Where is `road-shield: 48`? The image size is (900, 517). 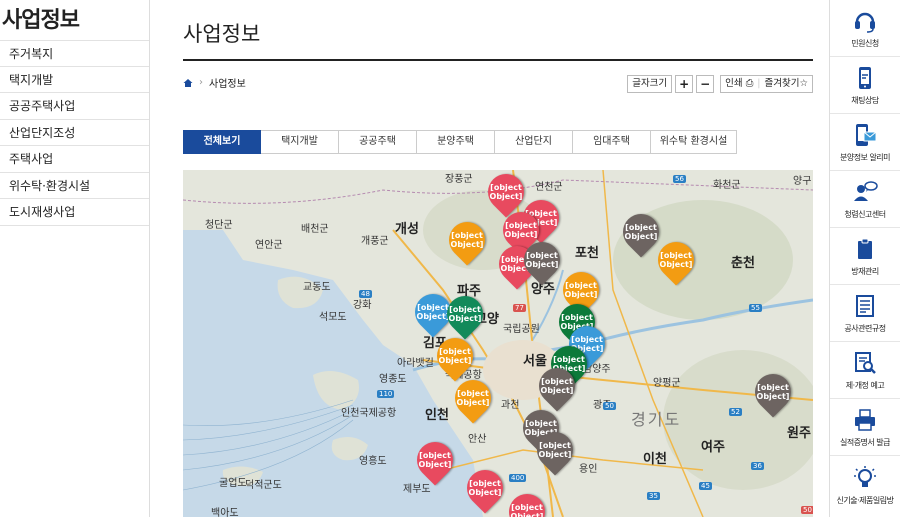
road-shield: 48 is located at coordinates (365, 294).